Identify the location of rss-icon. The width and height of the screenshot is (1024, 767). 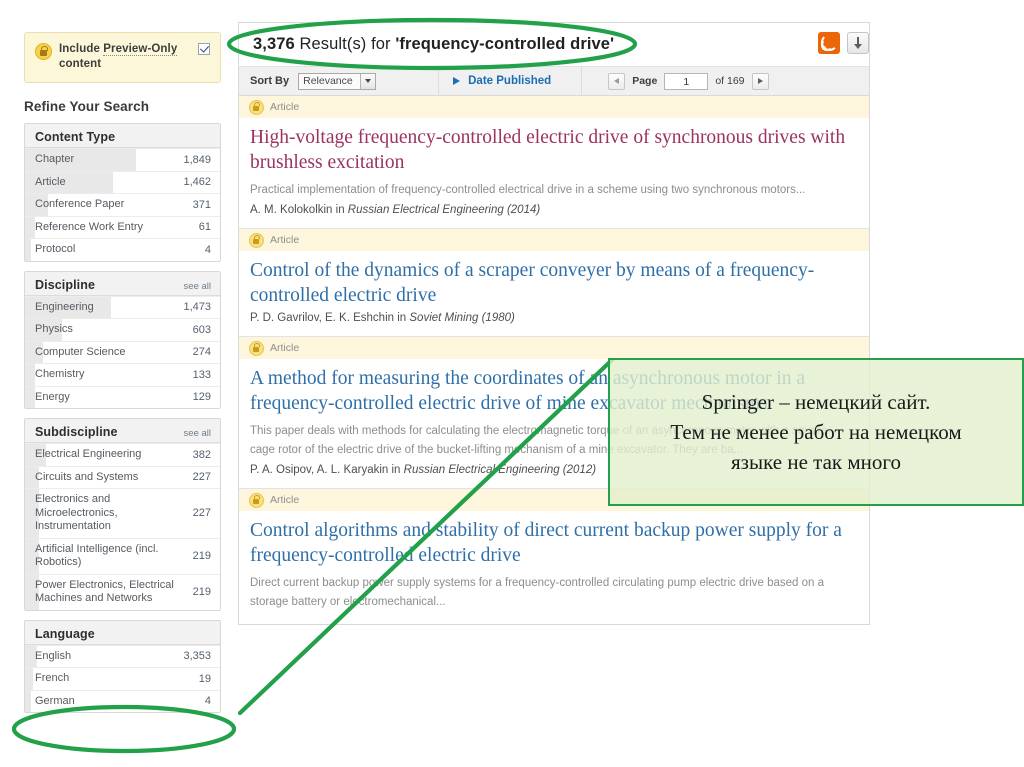
(829, 43).